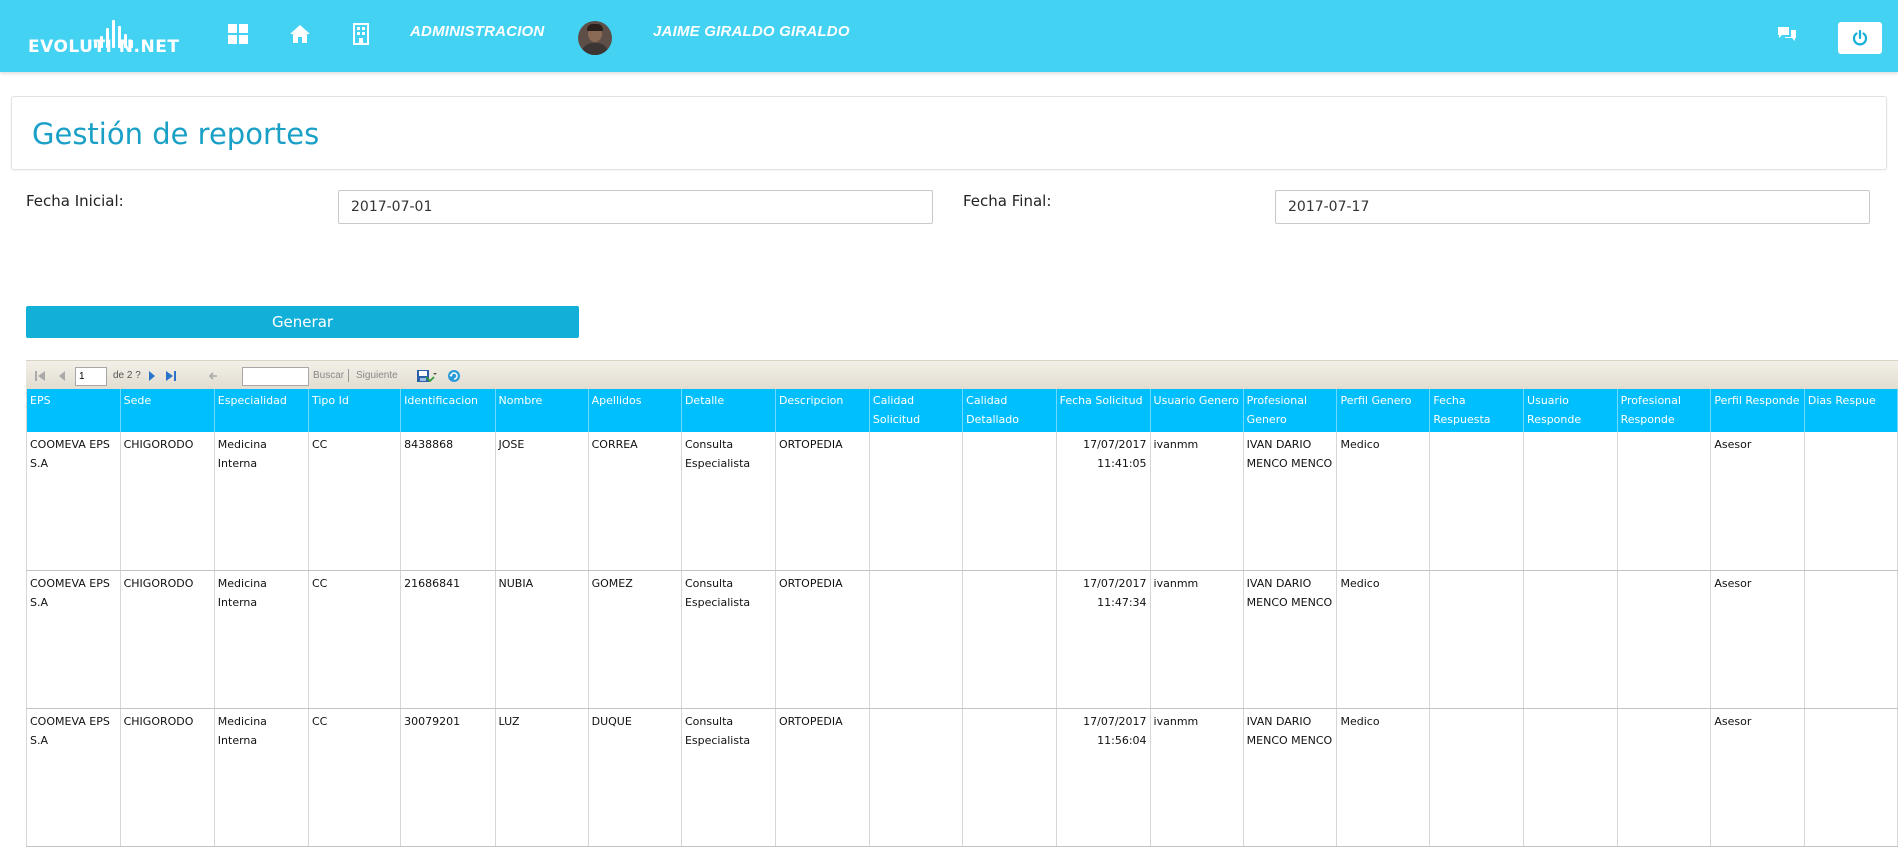  Describe the element at coordinates (1103, 639) in the screenshot. I see `table-cell: 17/07/2017 11:47:34` at that location.